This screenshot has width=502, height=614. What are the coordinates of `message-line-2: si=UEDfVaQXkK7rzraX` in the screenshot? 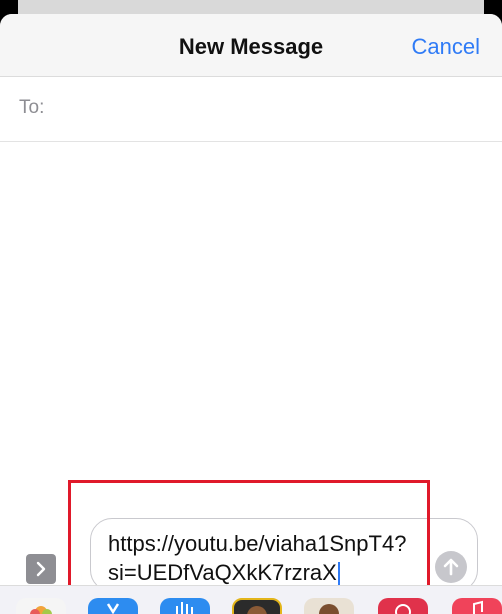 It's located at (222, 572).